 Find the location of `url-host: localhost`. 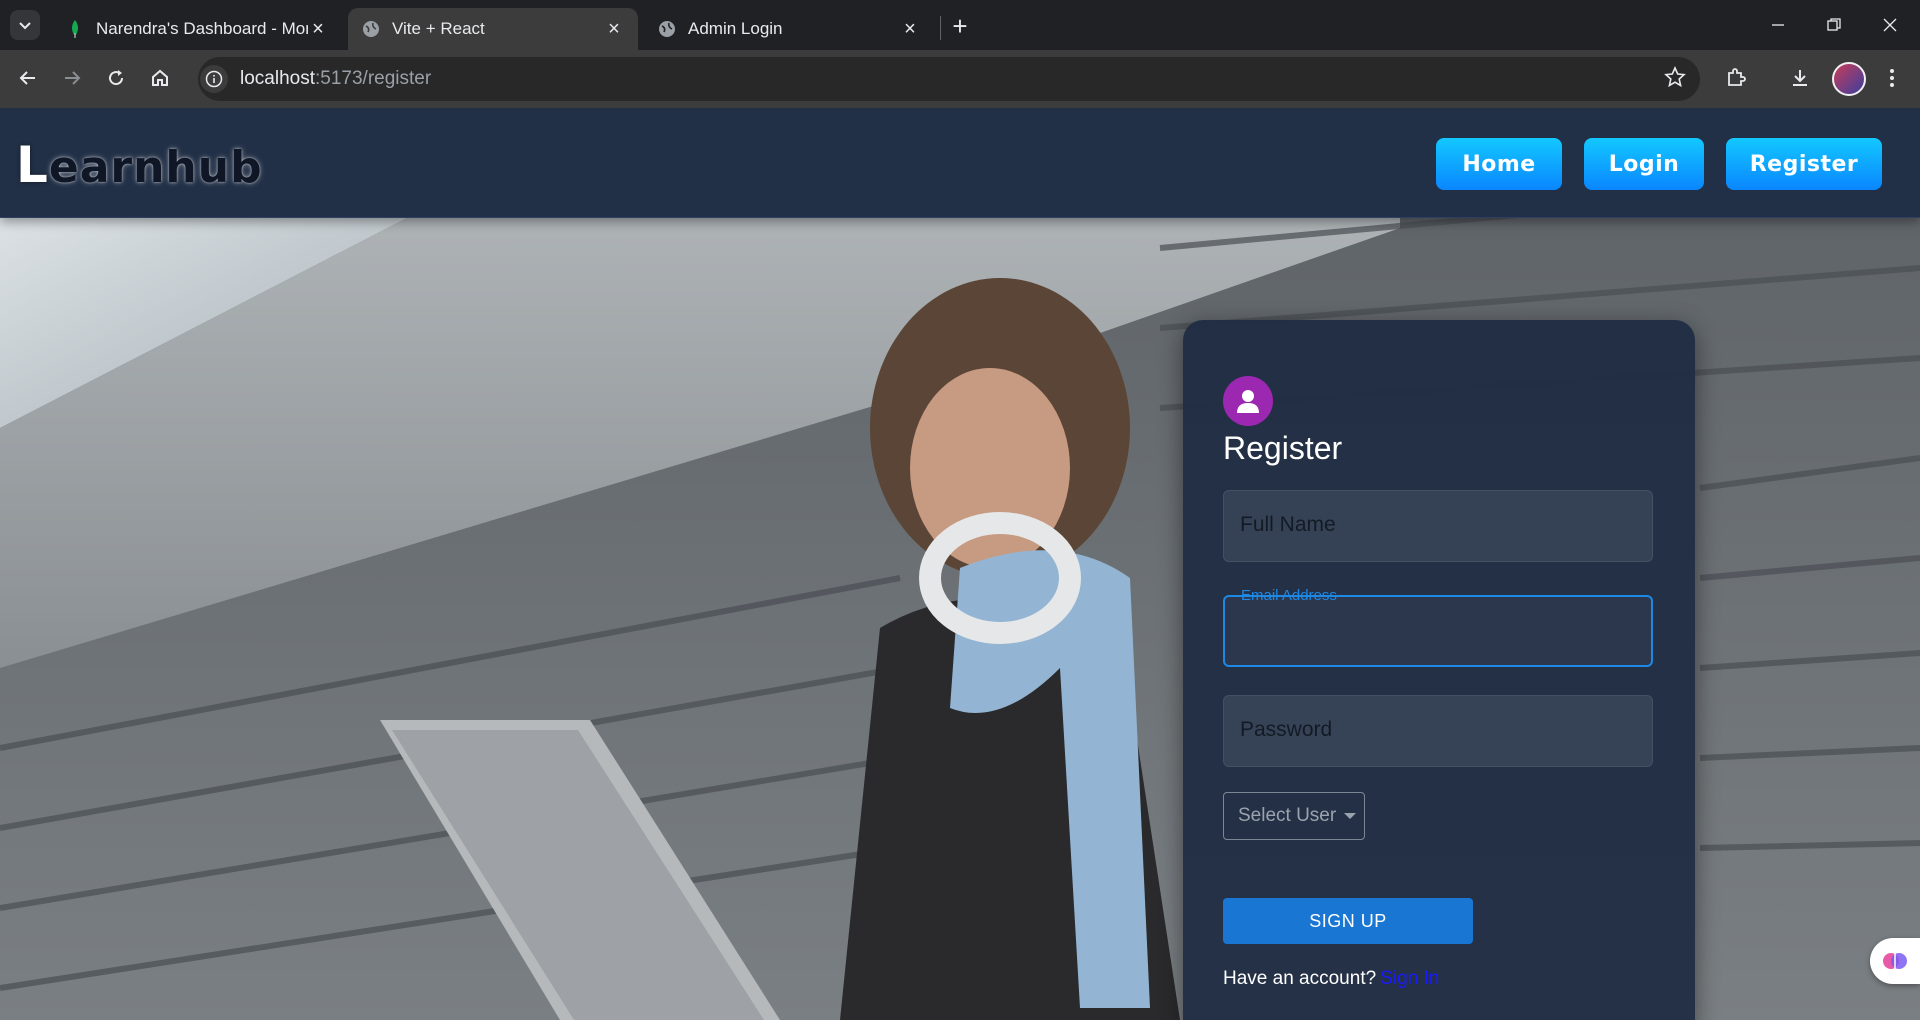

url-host: localhost is located at coordinates (277, 78).